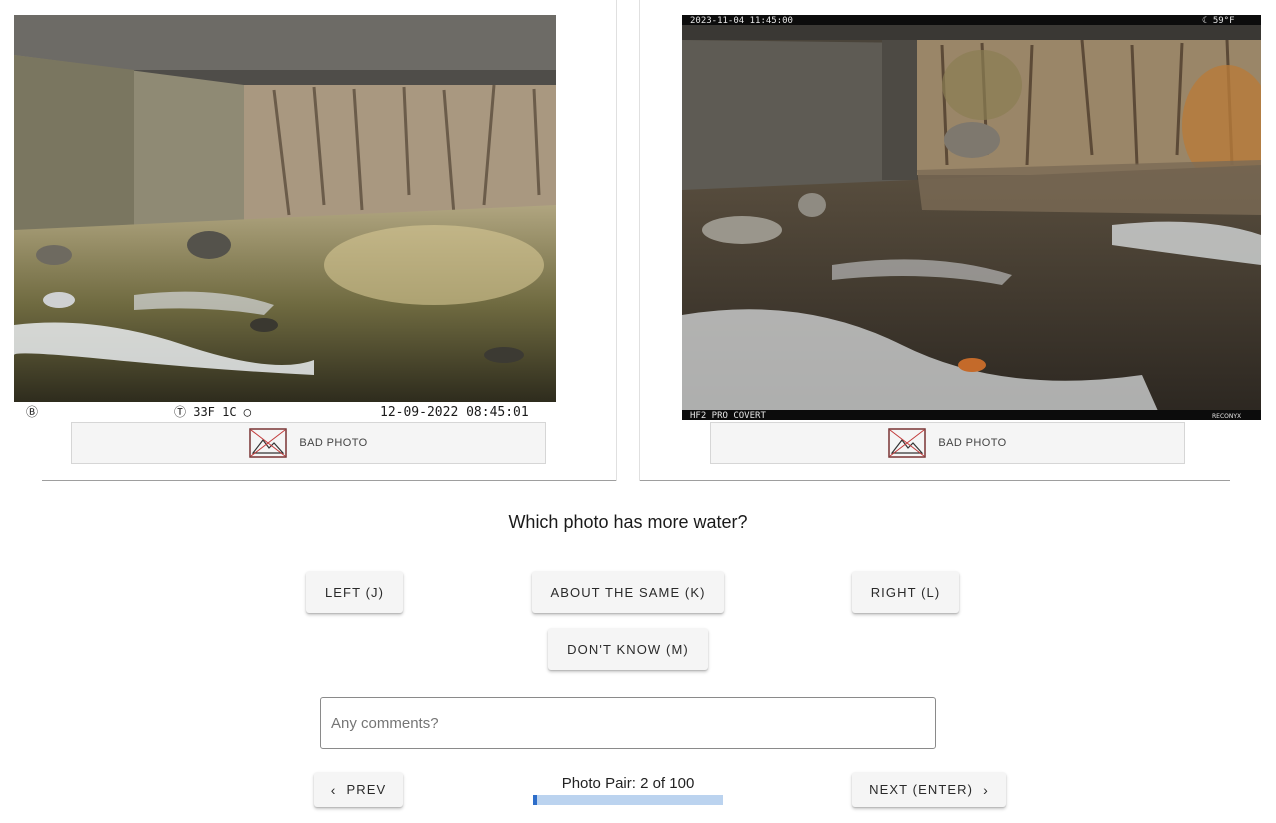  Describe the element at coordinates (354, 592) in the screenshot. I see `left-choice-button: LEFT (J)` at that location.